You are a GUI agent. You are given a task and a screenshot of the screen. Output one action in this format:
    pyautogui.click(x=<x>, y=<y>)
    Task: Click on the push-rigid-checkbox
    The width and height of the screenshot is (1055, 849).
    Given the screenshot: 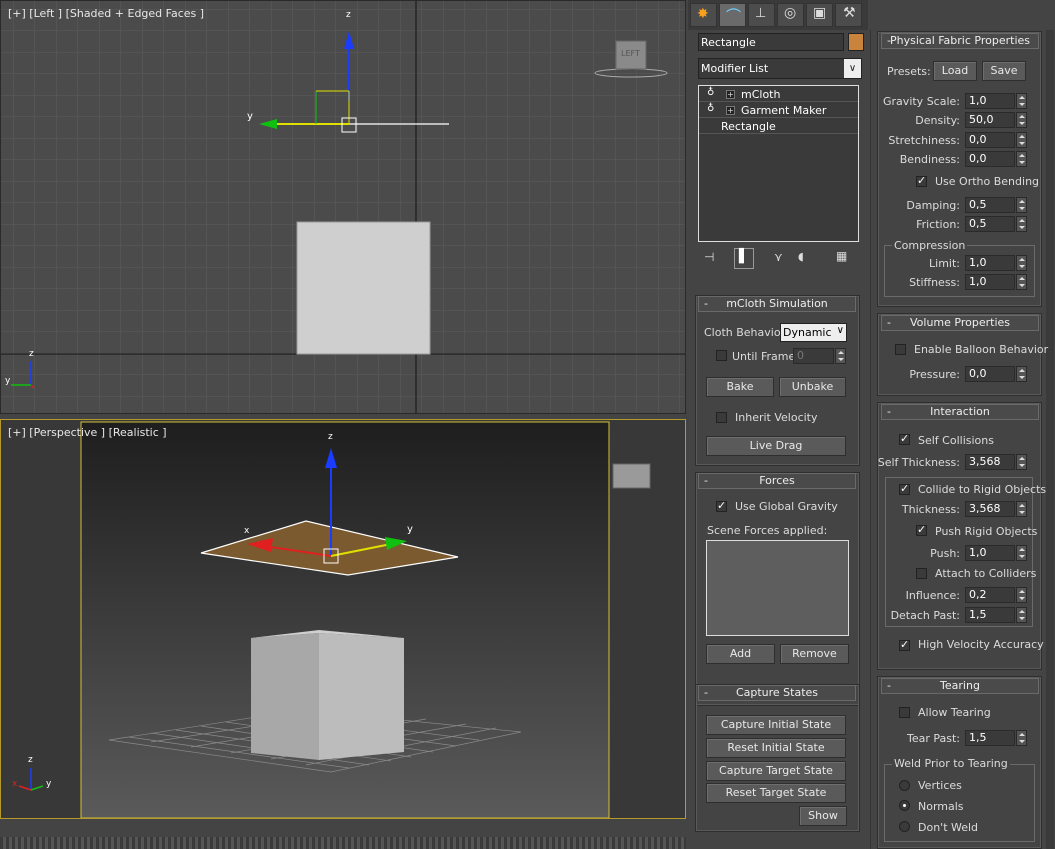 What is the action you would take?
    pyautogui.click(x=921, y=529)
    